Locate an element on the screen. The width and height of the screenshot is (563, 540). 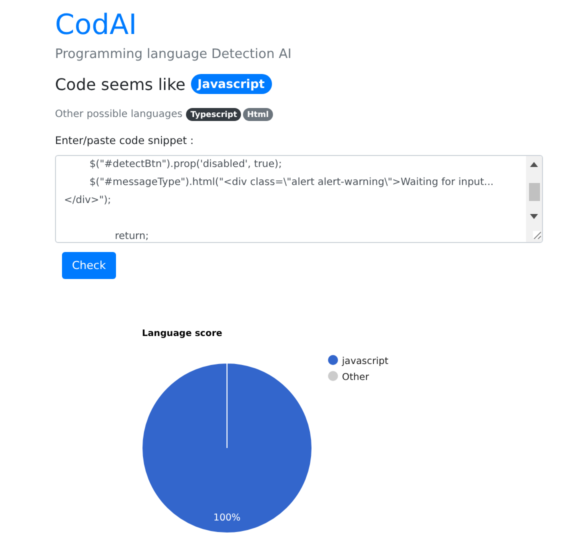
language-badge: Html is located at coordinates (258, 114).